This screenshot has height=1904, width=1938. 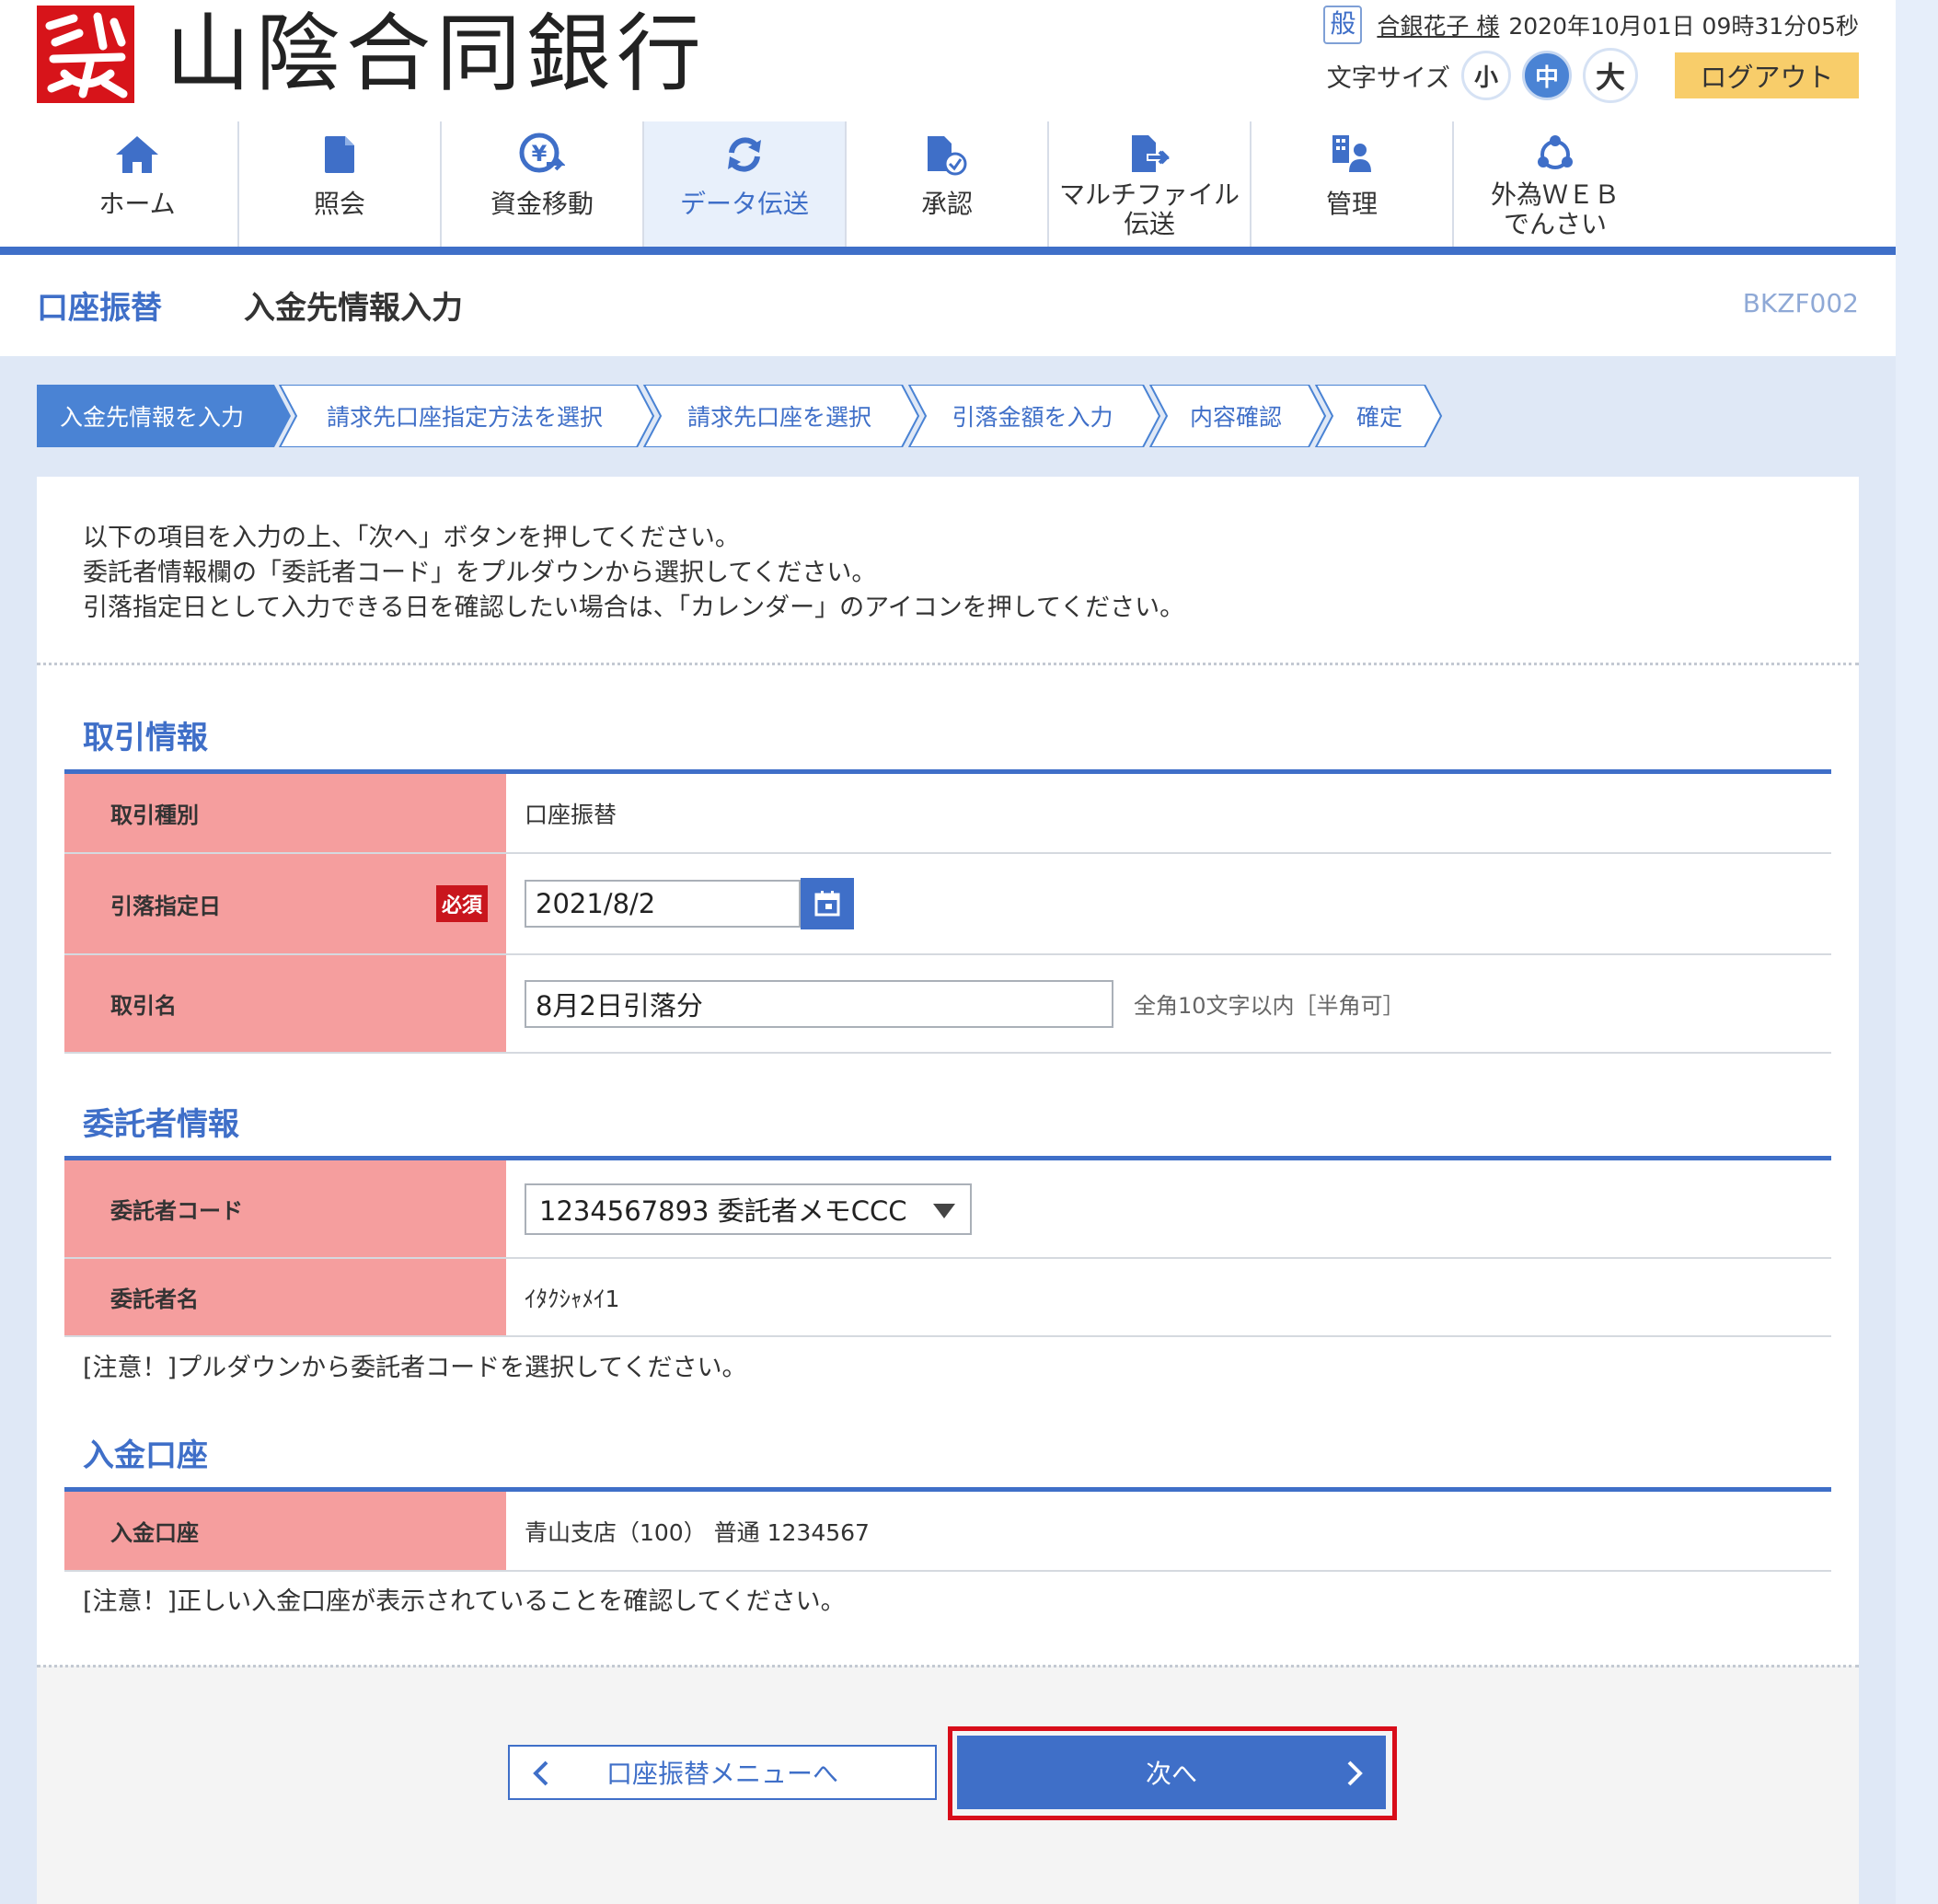 I want to click on back-to-menu-button: 口座振替メニューへ, so click(x=722, y=1772).